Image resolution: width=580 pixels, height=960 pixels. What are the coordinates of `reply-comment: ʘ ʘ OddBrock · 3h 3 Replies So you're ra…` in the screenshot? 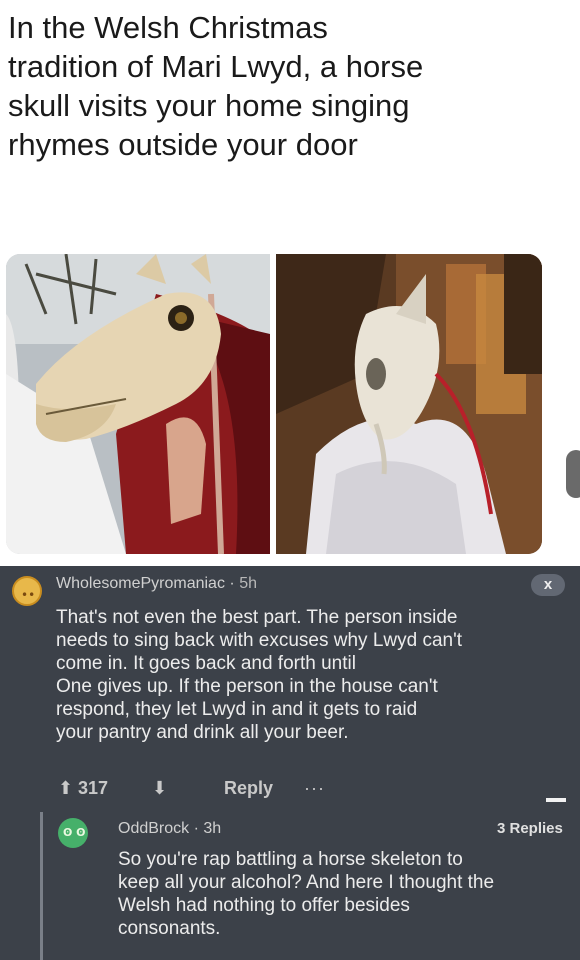 It's located at (310, 886).